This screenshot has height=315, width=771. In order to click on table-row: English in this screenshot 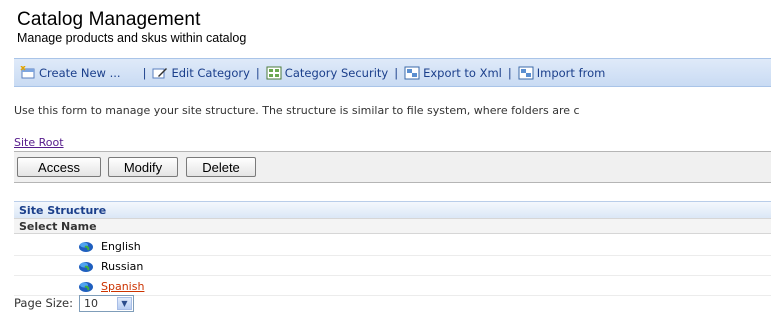, I will do `click(392, 246)`.